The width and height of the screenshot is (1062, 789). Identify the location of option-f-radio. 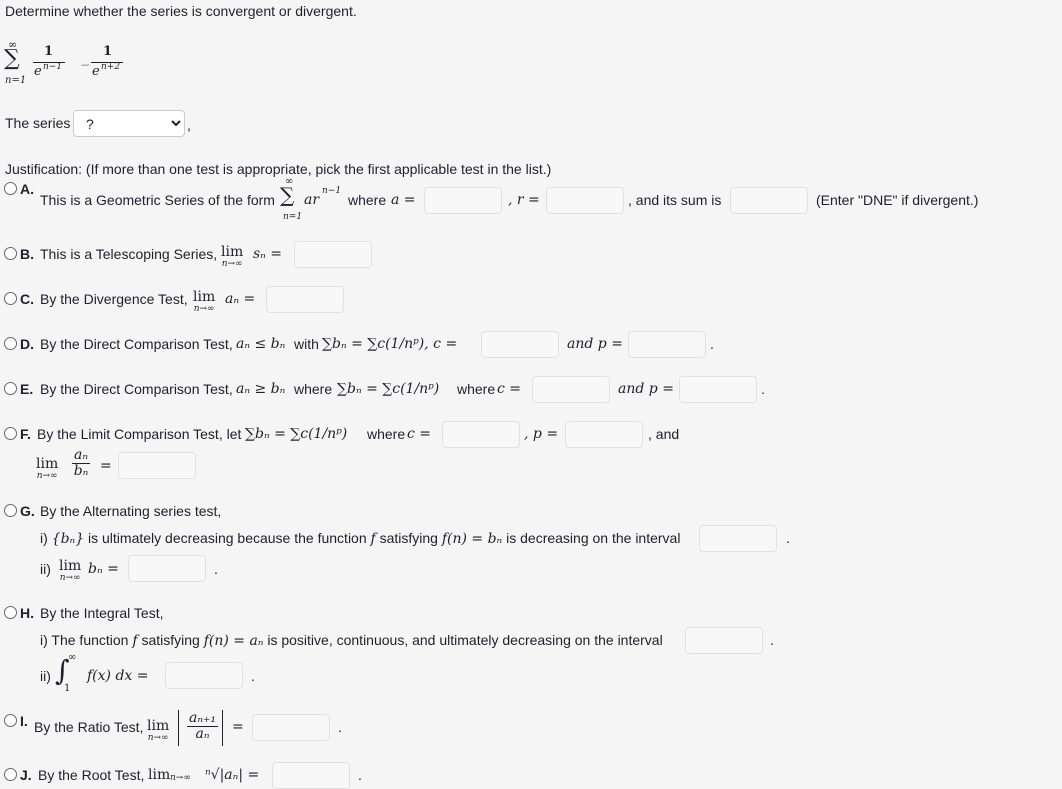
(10, 433).